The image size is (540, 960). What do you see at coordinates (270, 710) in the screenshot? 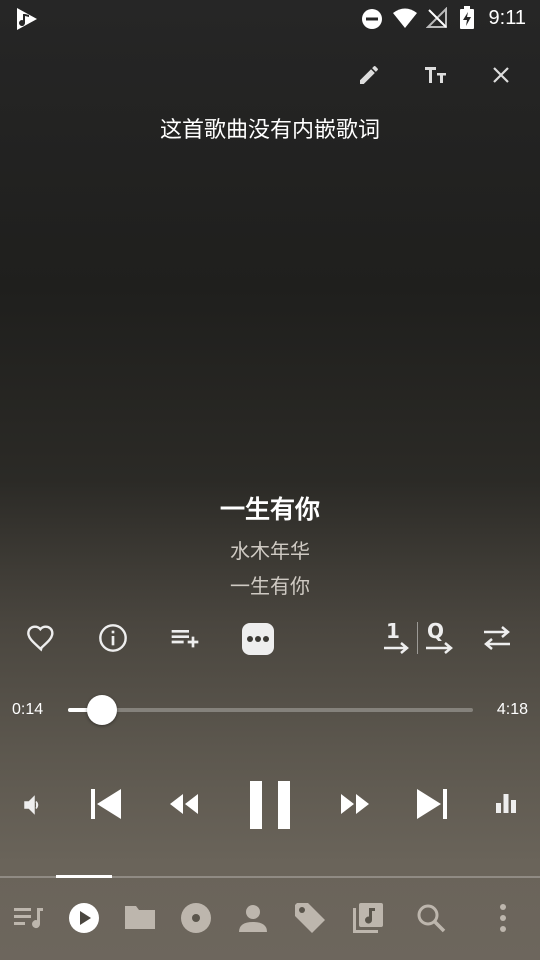
I see `progress-bar` at bounding box center [270, 710].